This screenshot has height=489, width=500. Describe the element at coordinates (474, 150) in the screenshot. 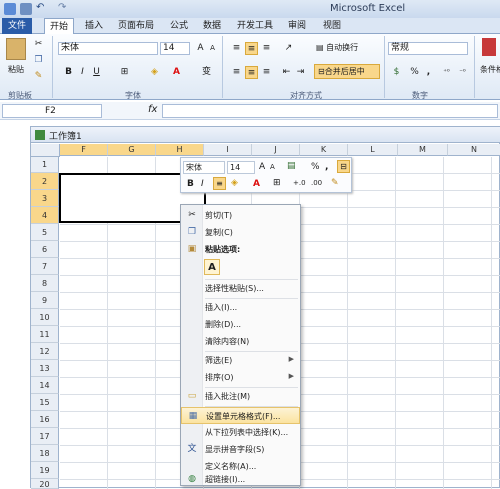

I see `column-header: N` at that location.